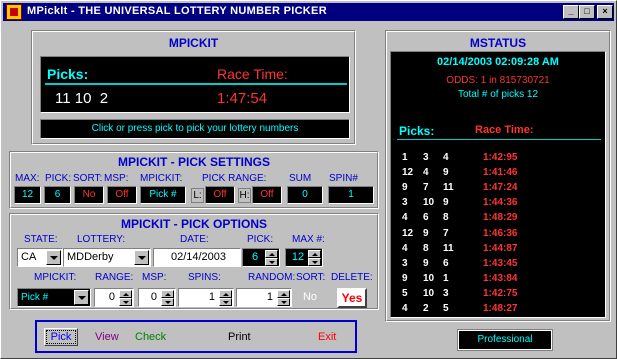 The image size is (617, 359). I want to click on lottery-dropdown-icon, so click(141, 257).